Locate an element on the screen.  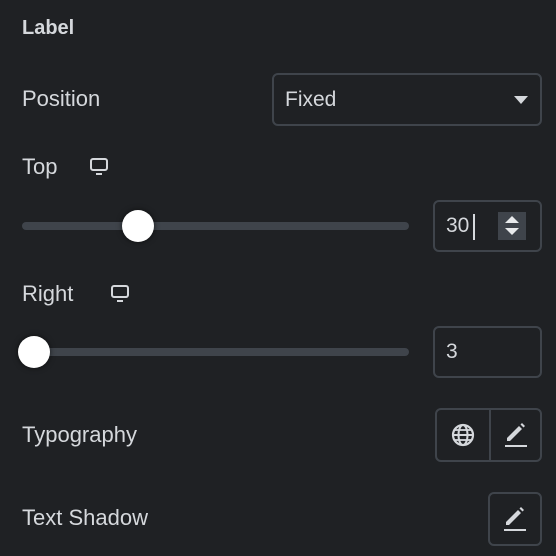
top-label: Top is located at coordinates (40, 166).